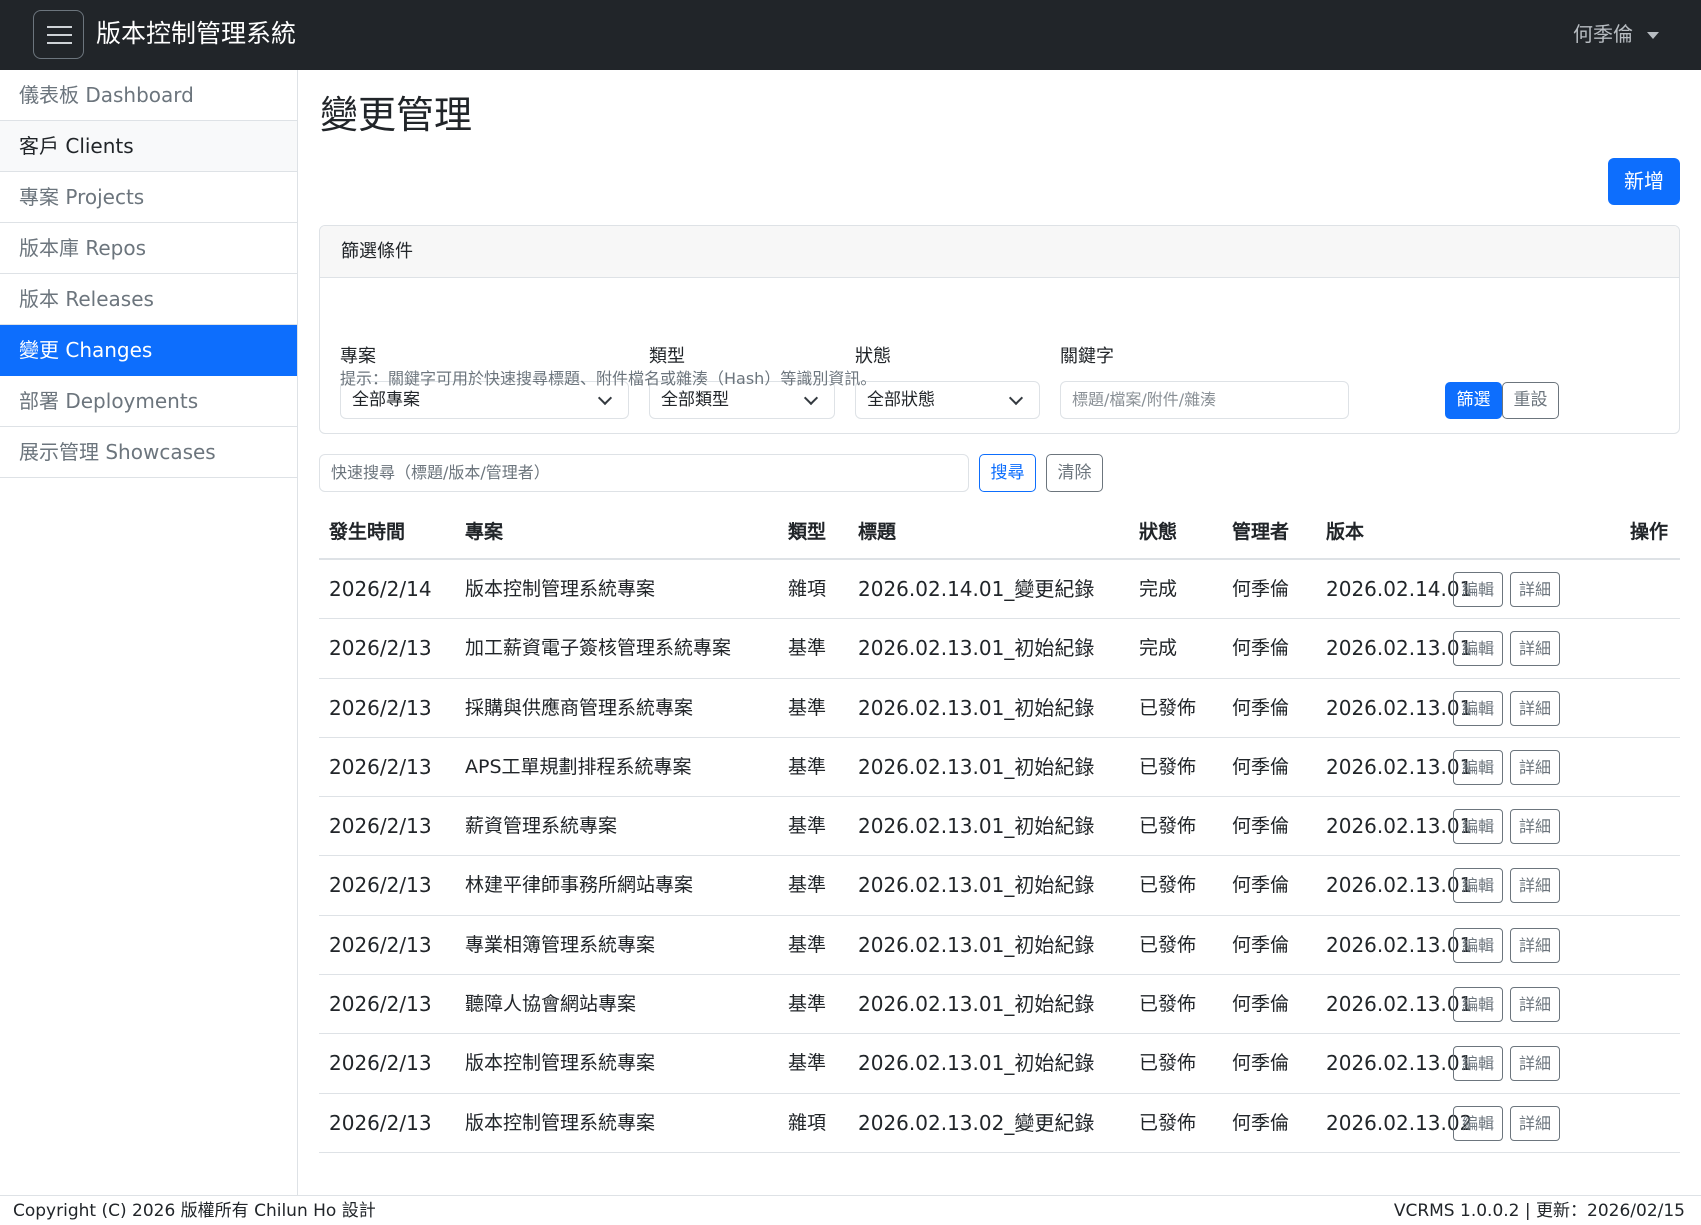 This screenshot has height=1225, width=1701. Describe the element at coordinates (1473, 400) in the screenshot. I see `filter-button: 篩選` at that location.